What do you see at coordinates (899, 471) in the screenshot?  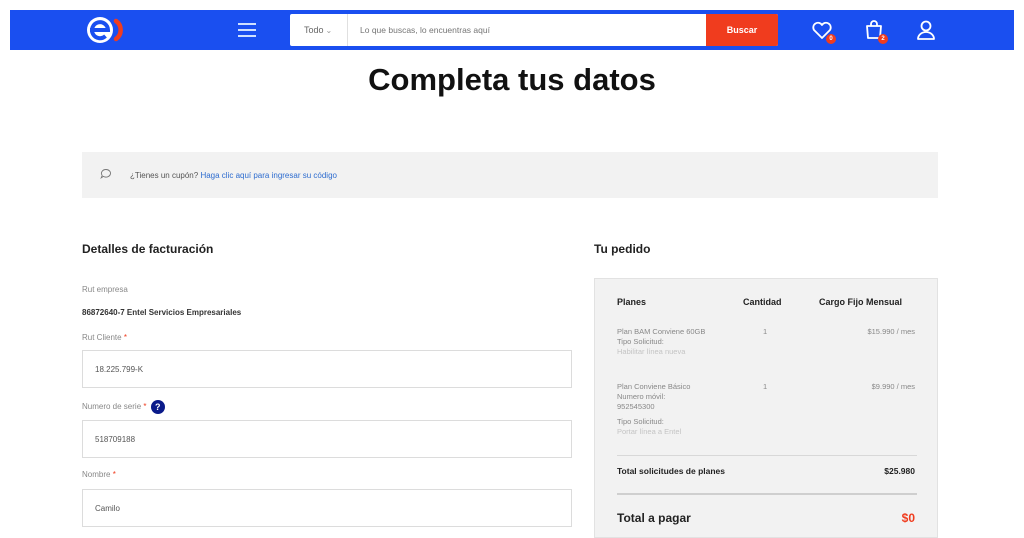 I see `plans-total-value: $25.980` at bounding box center [899, 471].